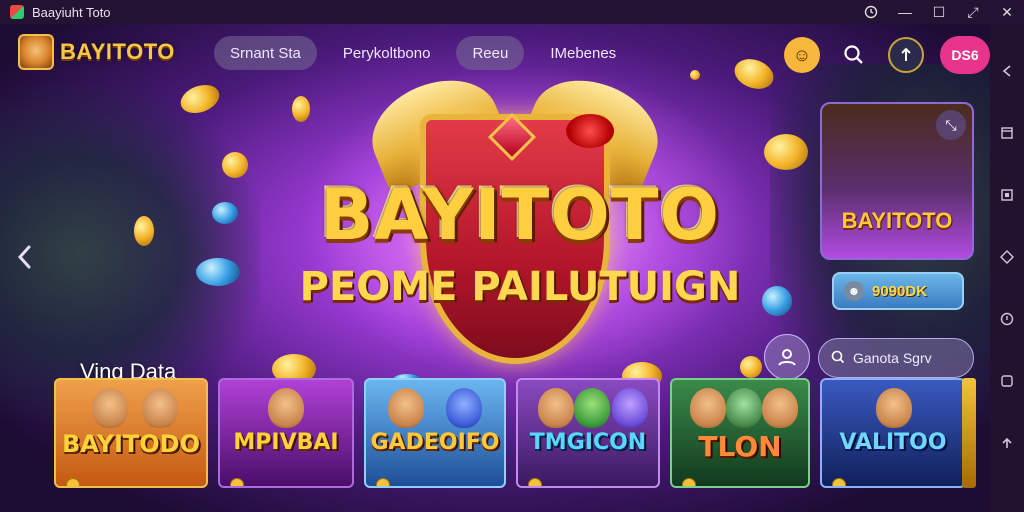 This screenshot has width=1024, height=512. I want to click on title-bar: Baayiuht Toto — ☐ ⤢ ✕, so click(512, 12).